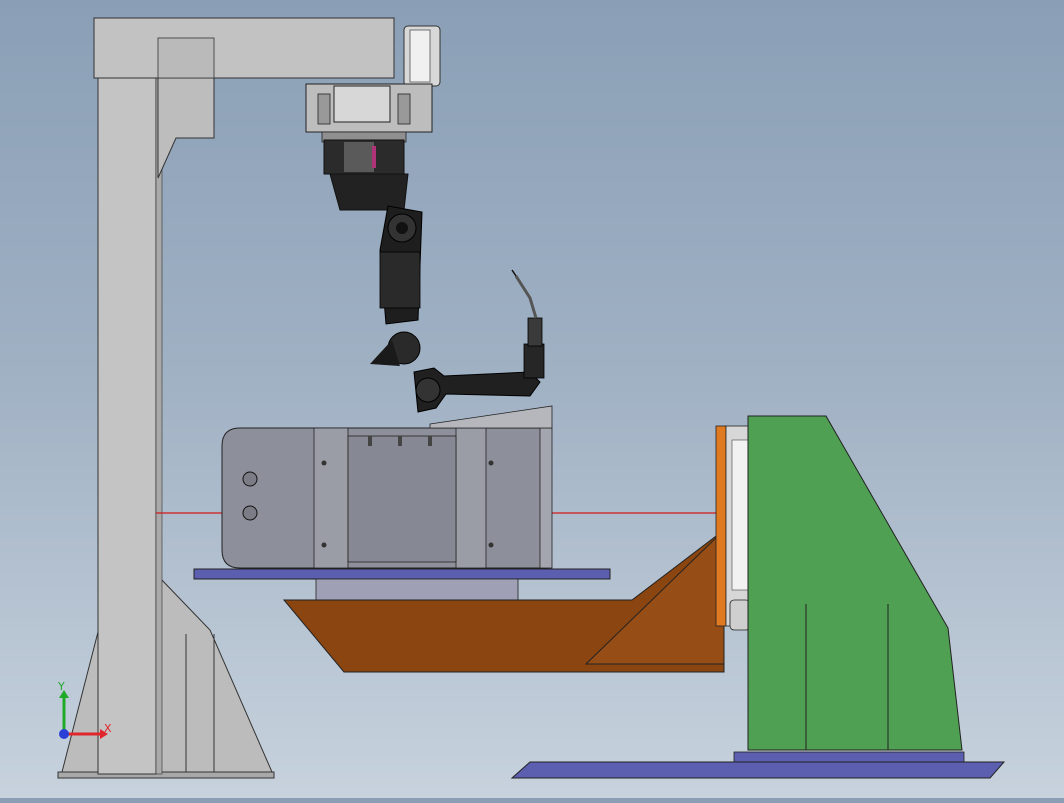 Image resolution: width=1064 pixels, height=803 pixels. I want to click on robot-wrist, so click(534, 361).